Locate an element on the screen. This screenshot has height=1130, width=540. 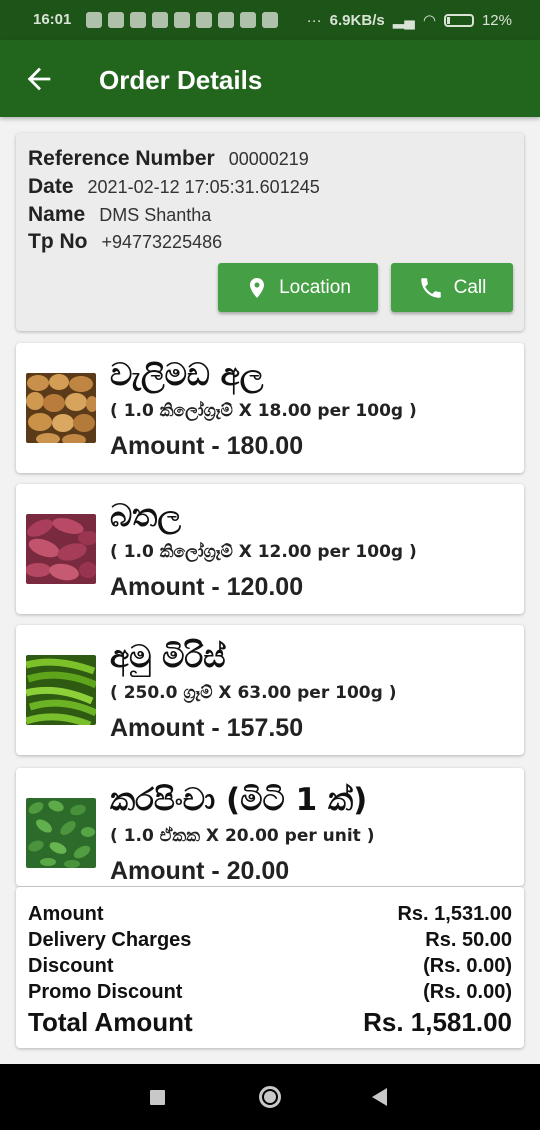
system-nav-bar is located at coordinates (270, 1097).